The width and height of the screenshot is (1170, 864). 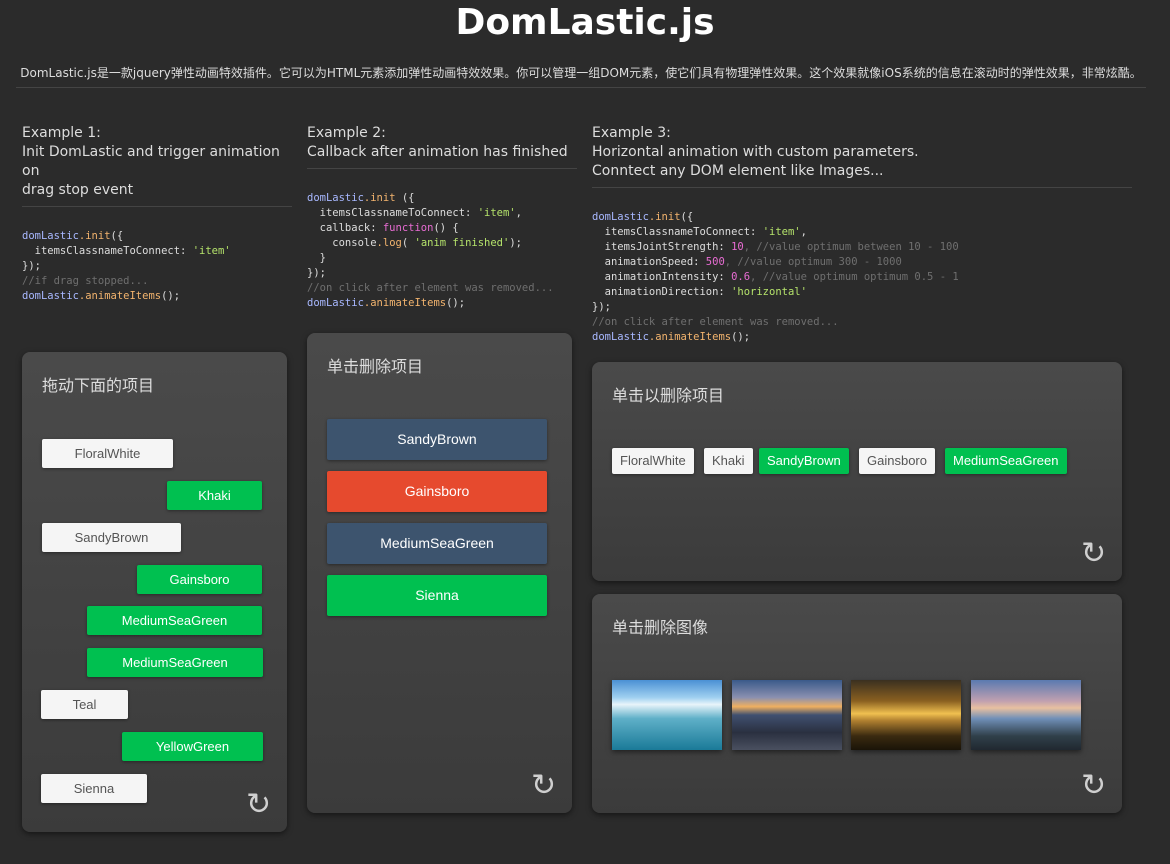 What do you see at coordinates (437, 491) in the screenshot?
I see `remove-item-button: Gainsboro` at bounding box center [437, 491].